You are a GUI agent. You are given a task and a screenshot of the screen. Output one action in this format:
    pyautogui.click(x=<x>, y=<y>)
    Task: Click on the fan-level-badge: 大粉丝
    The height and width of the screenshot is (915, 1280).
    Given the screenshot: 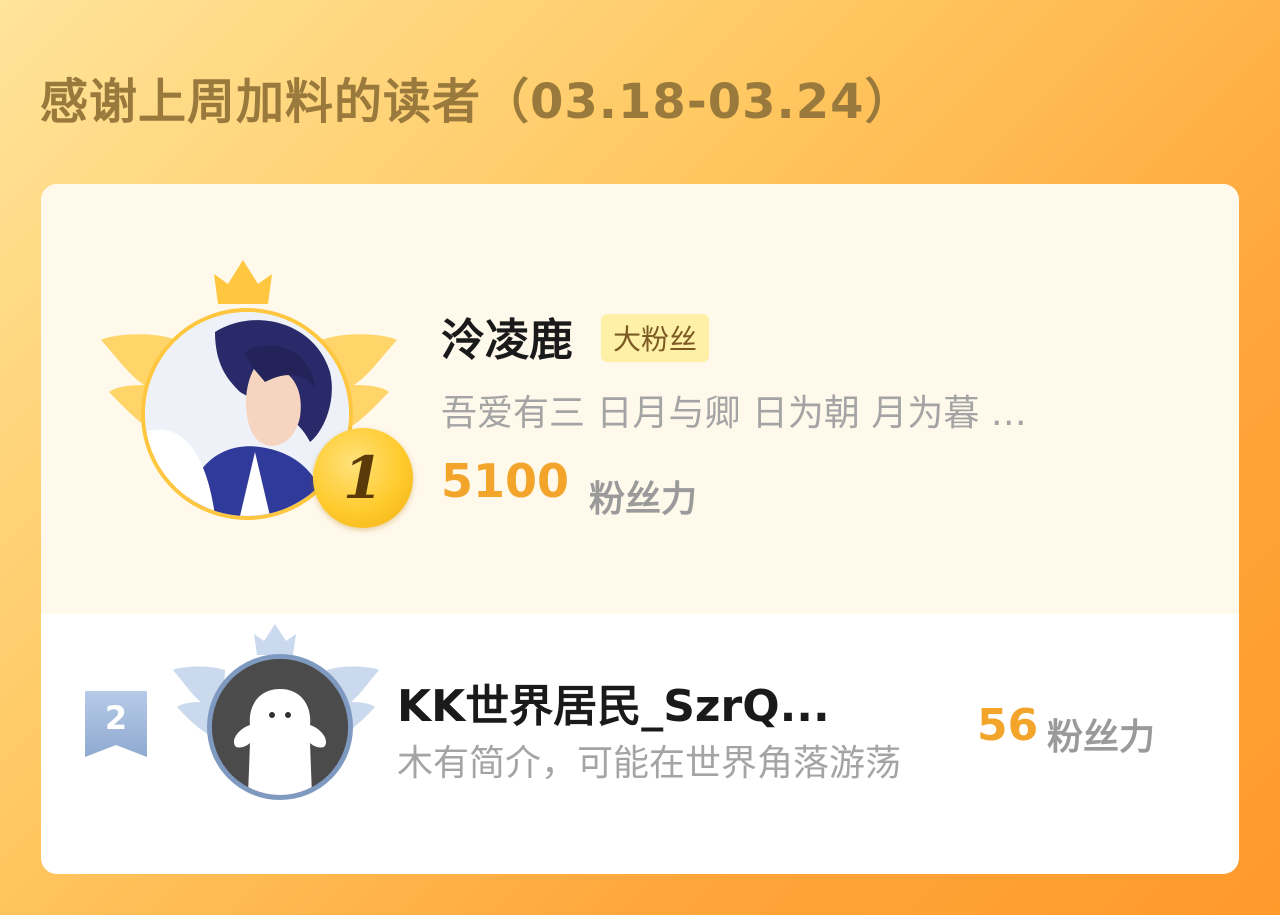 What is the action you would take?
    pyautogui.click(x=655, y=338)
    